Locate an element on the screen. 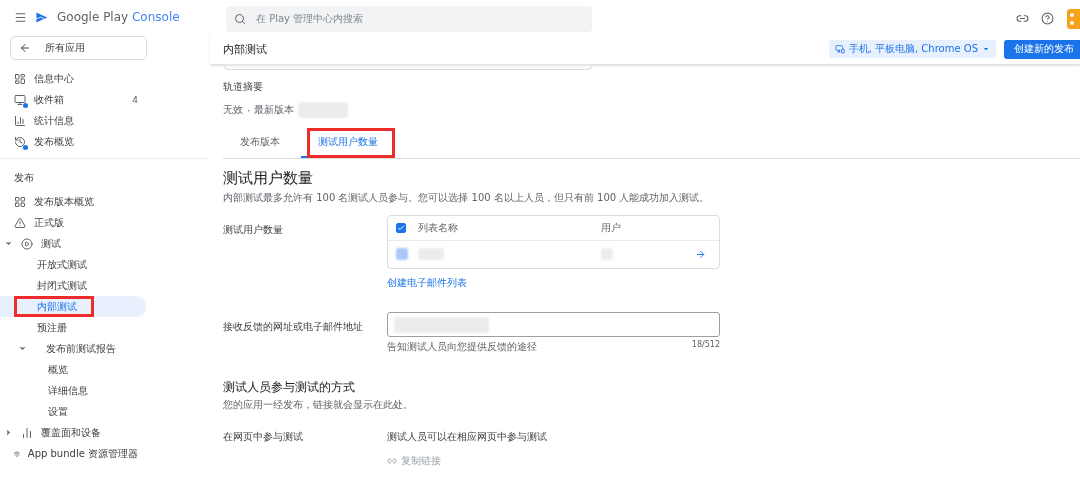  nav-item: 预注册 is located at coordinates (73, 327).